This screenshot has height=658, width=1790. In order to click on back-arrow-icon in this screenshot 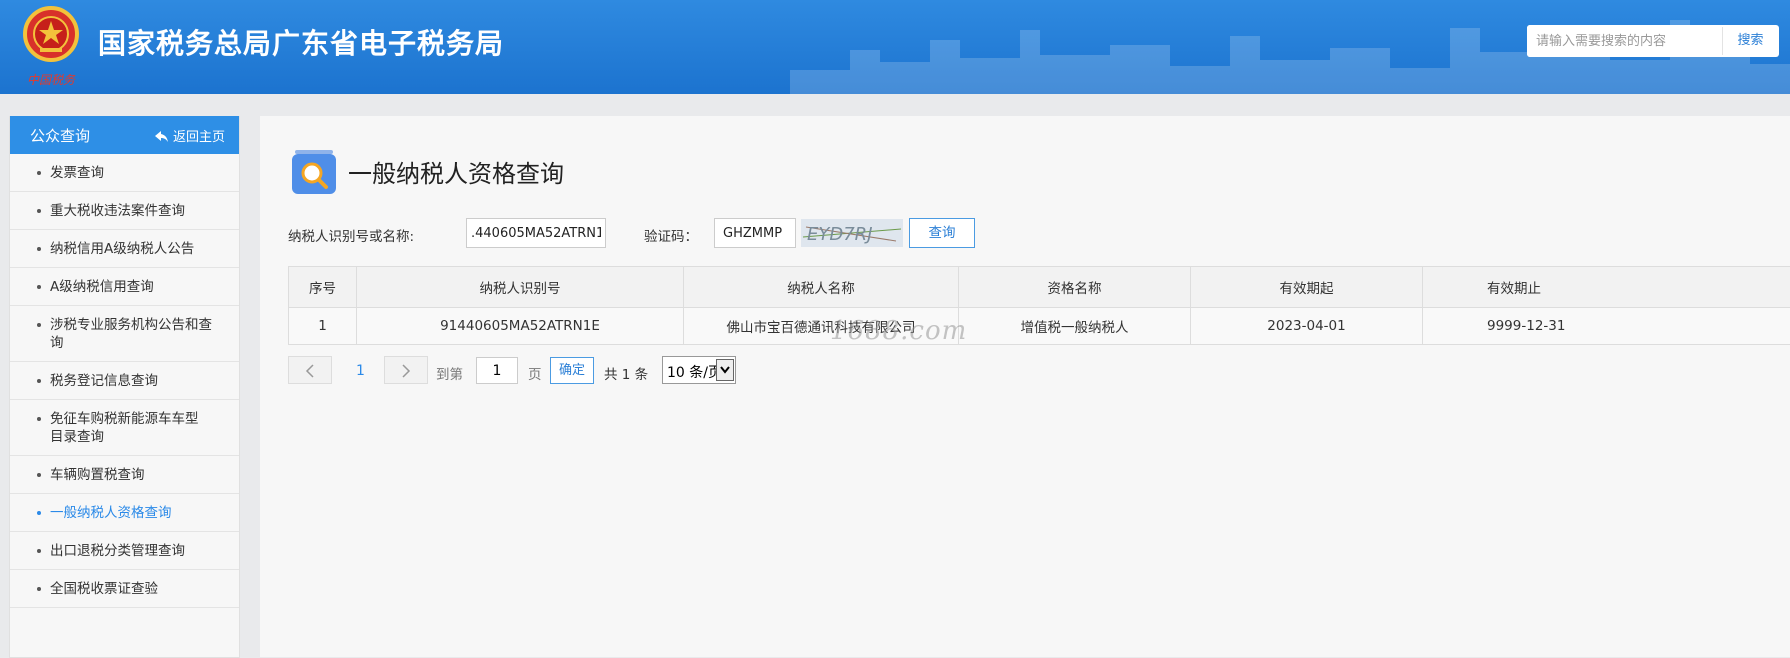, I will do `click(162, 137)`.